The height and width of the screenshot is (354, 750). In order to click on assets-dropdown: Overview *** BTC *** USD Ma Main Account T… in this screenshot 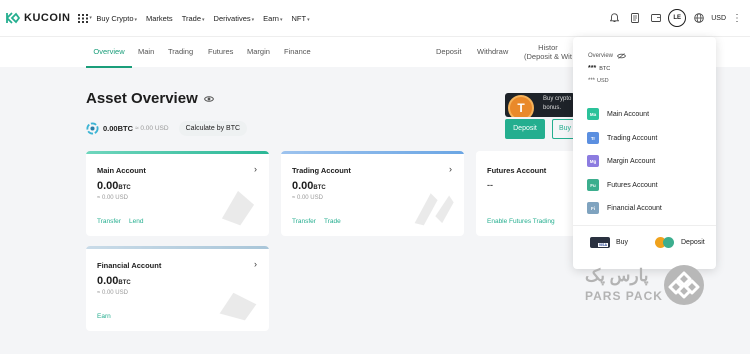, I will do `click(644, 153)`.